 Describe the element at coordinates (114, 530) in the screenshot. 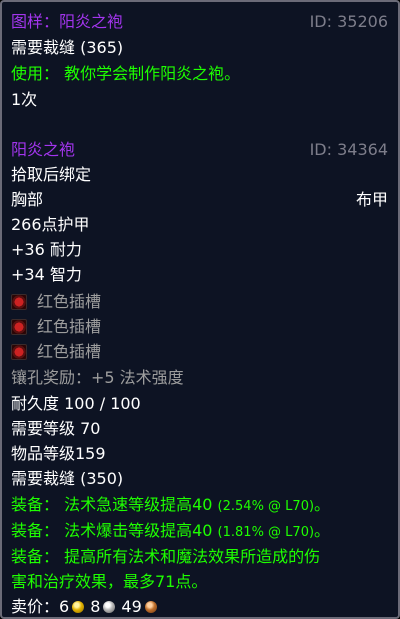

I see `equip-text: 装备： 法术爆击等级提高40` at that location.